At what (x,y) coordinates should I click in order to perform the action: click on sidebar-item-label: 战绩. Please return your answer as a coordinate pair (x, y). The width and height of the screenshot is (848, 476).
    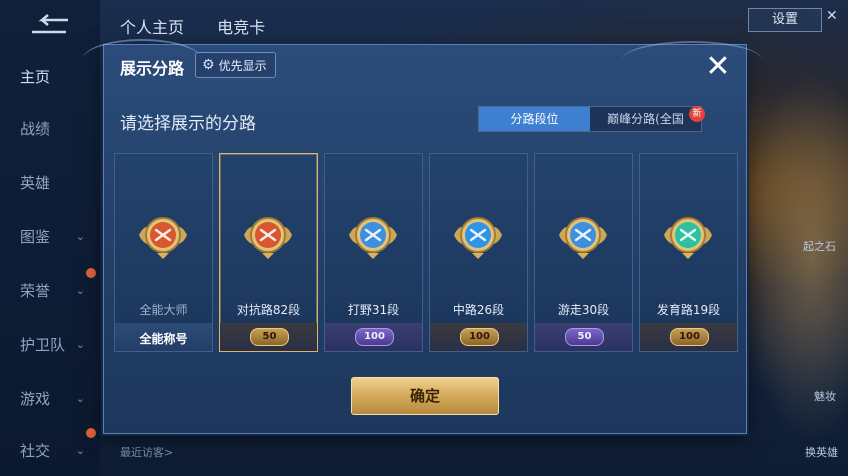
    Looking at the image, I should click on (35, 129).